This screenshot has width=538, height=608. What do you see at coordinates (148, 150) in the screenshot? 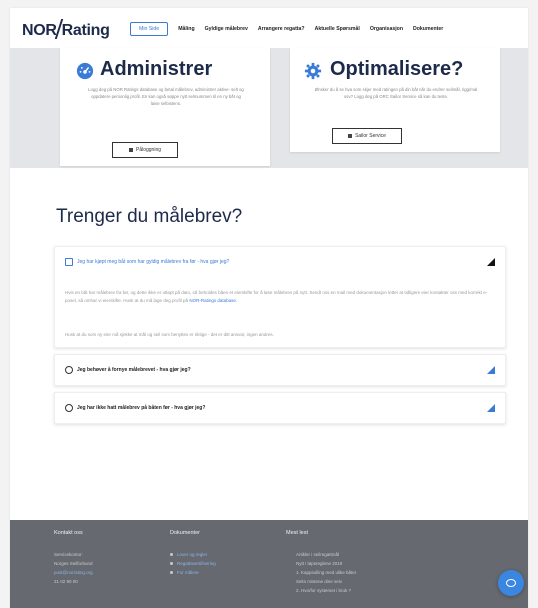
I see `paloggning-label: Påloggning` at bounding box center [148, 150].